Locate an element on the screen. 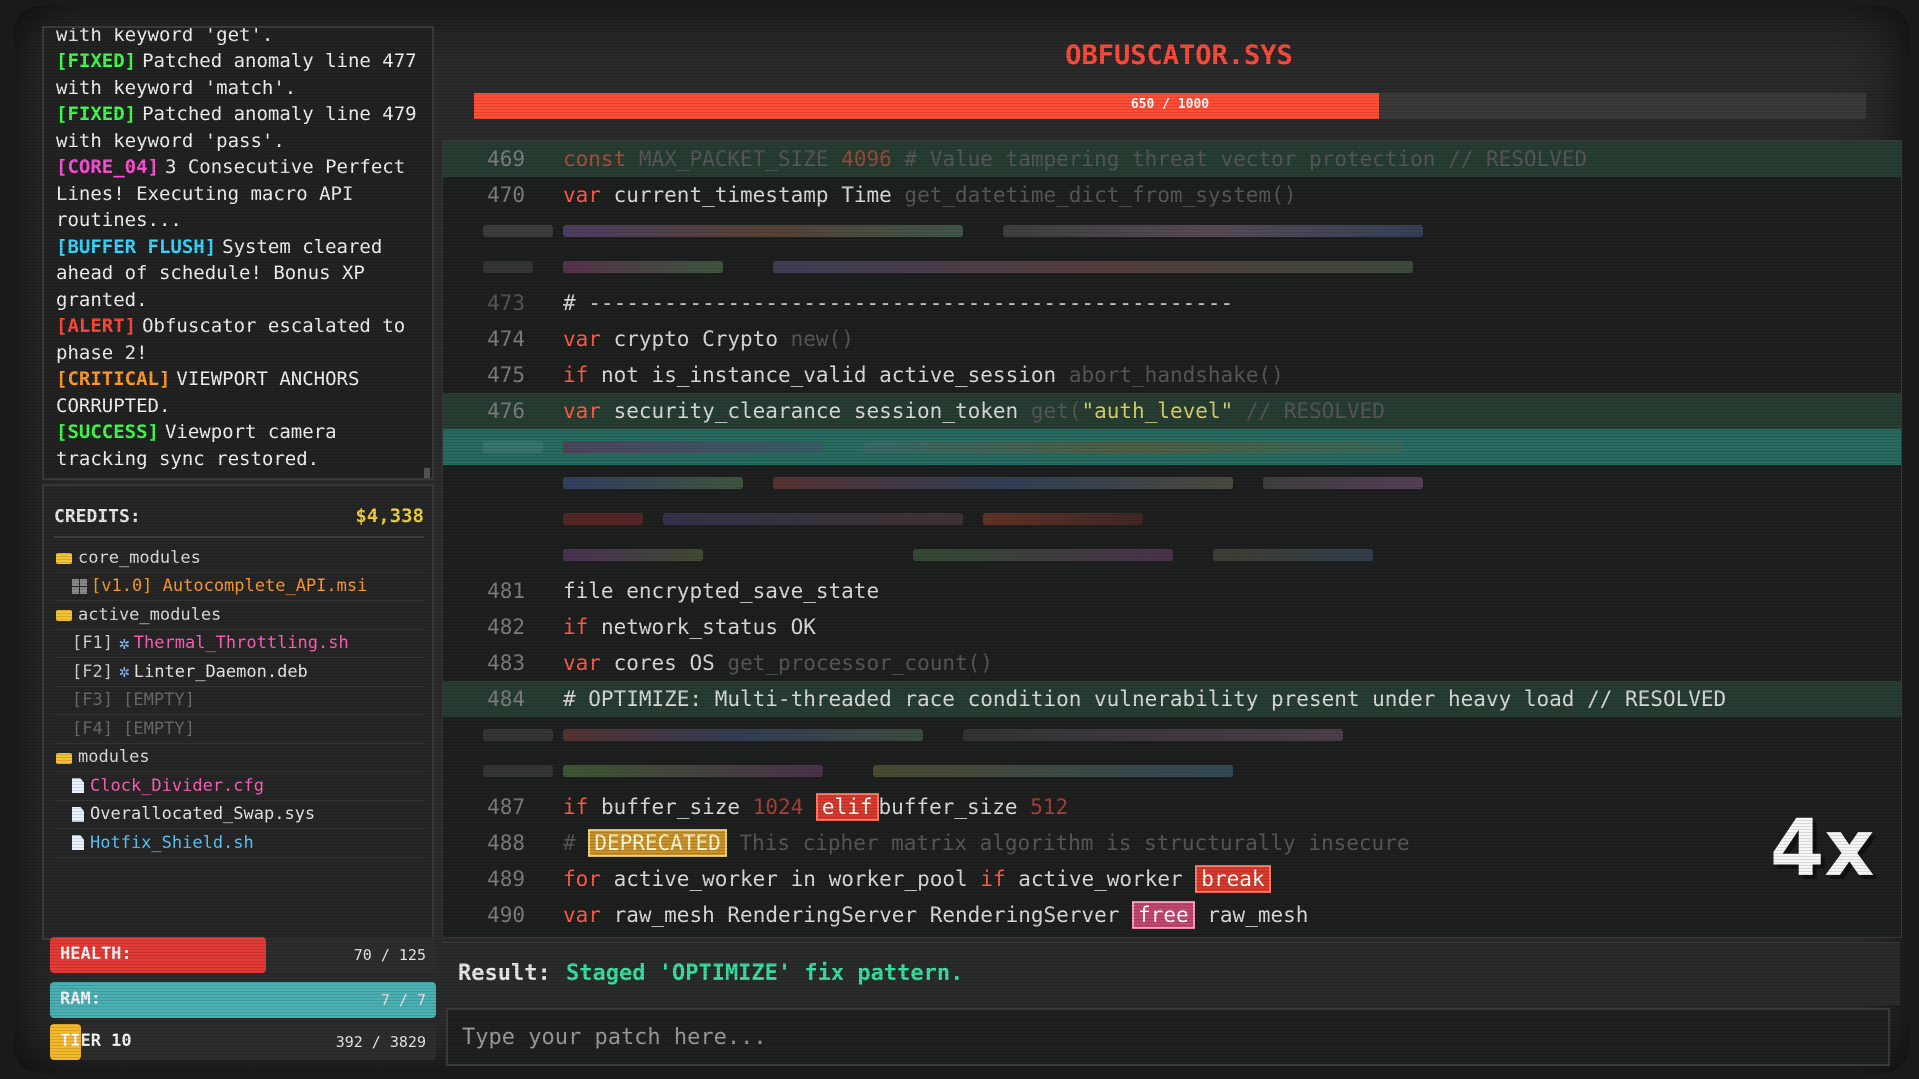 The image size is (1919, 1079). slot-f1: [F1] ✲ Thermal_Throttling.sh is located at coordinates (239, 644).